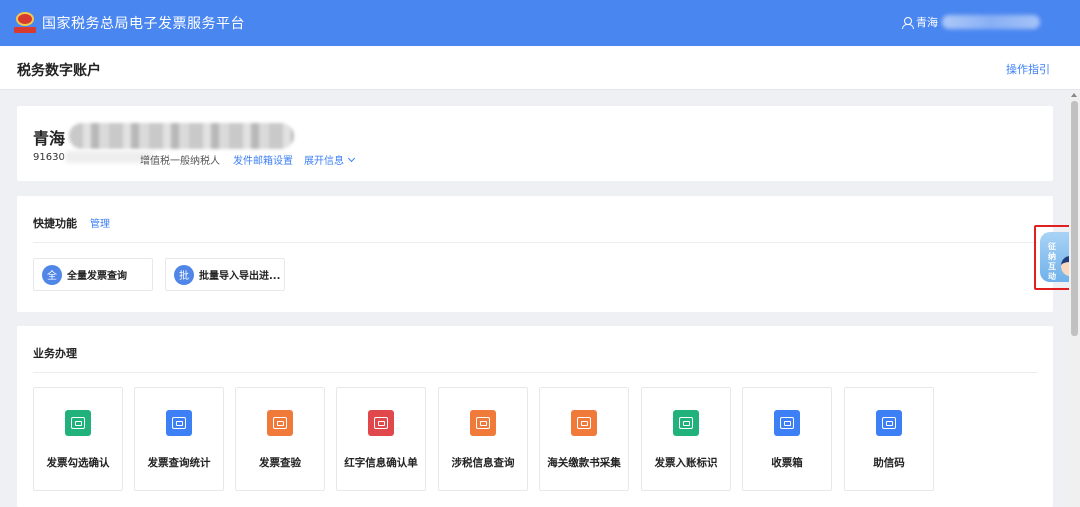 This screenshot has height=507, width=1080. Describe the element at coordinates (78, 439) in the screenshot. I see `business-tile: 发票勾选确认` at that location.